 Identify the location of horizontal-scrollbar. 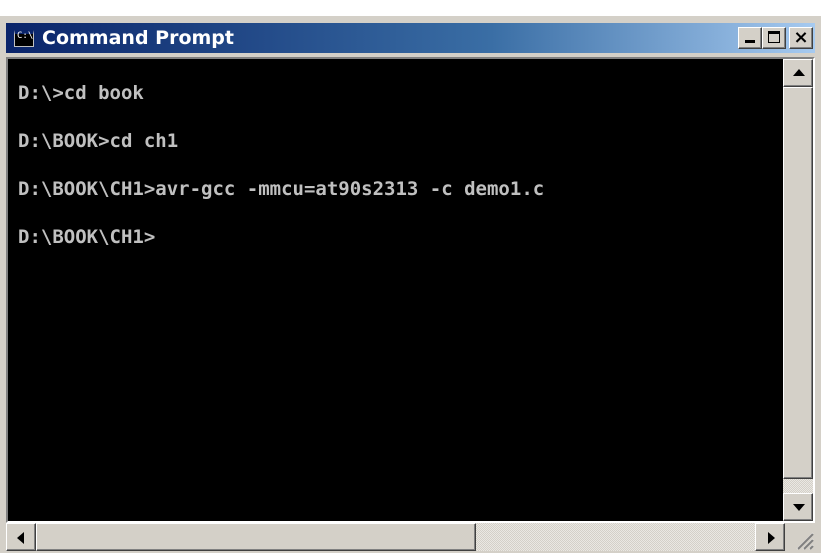
(395, 537).